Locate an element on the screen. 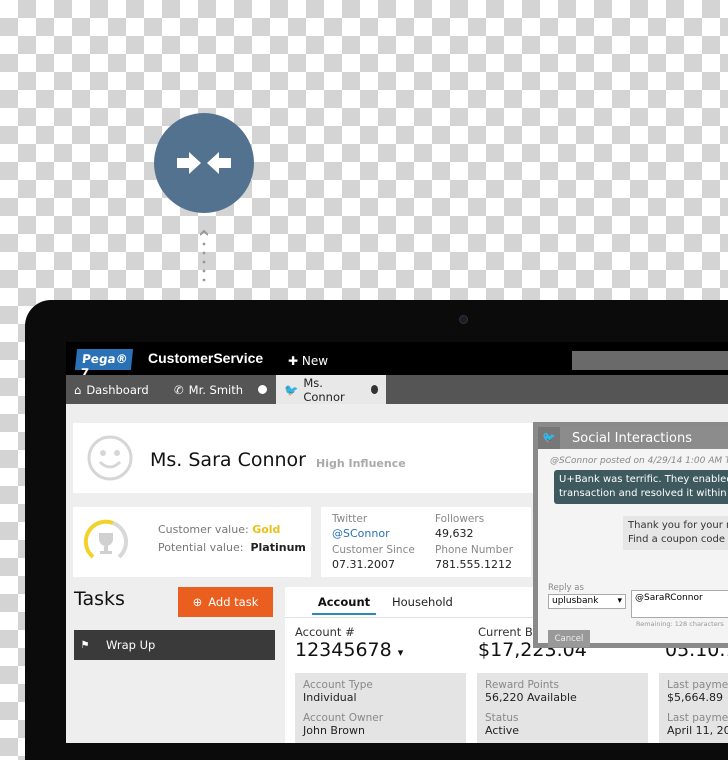 The image size is (728, 760). plus-circle-icon: ⊕ is located at coordinates (197, 602).